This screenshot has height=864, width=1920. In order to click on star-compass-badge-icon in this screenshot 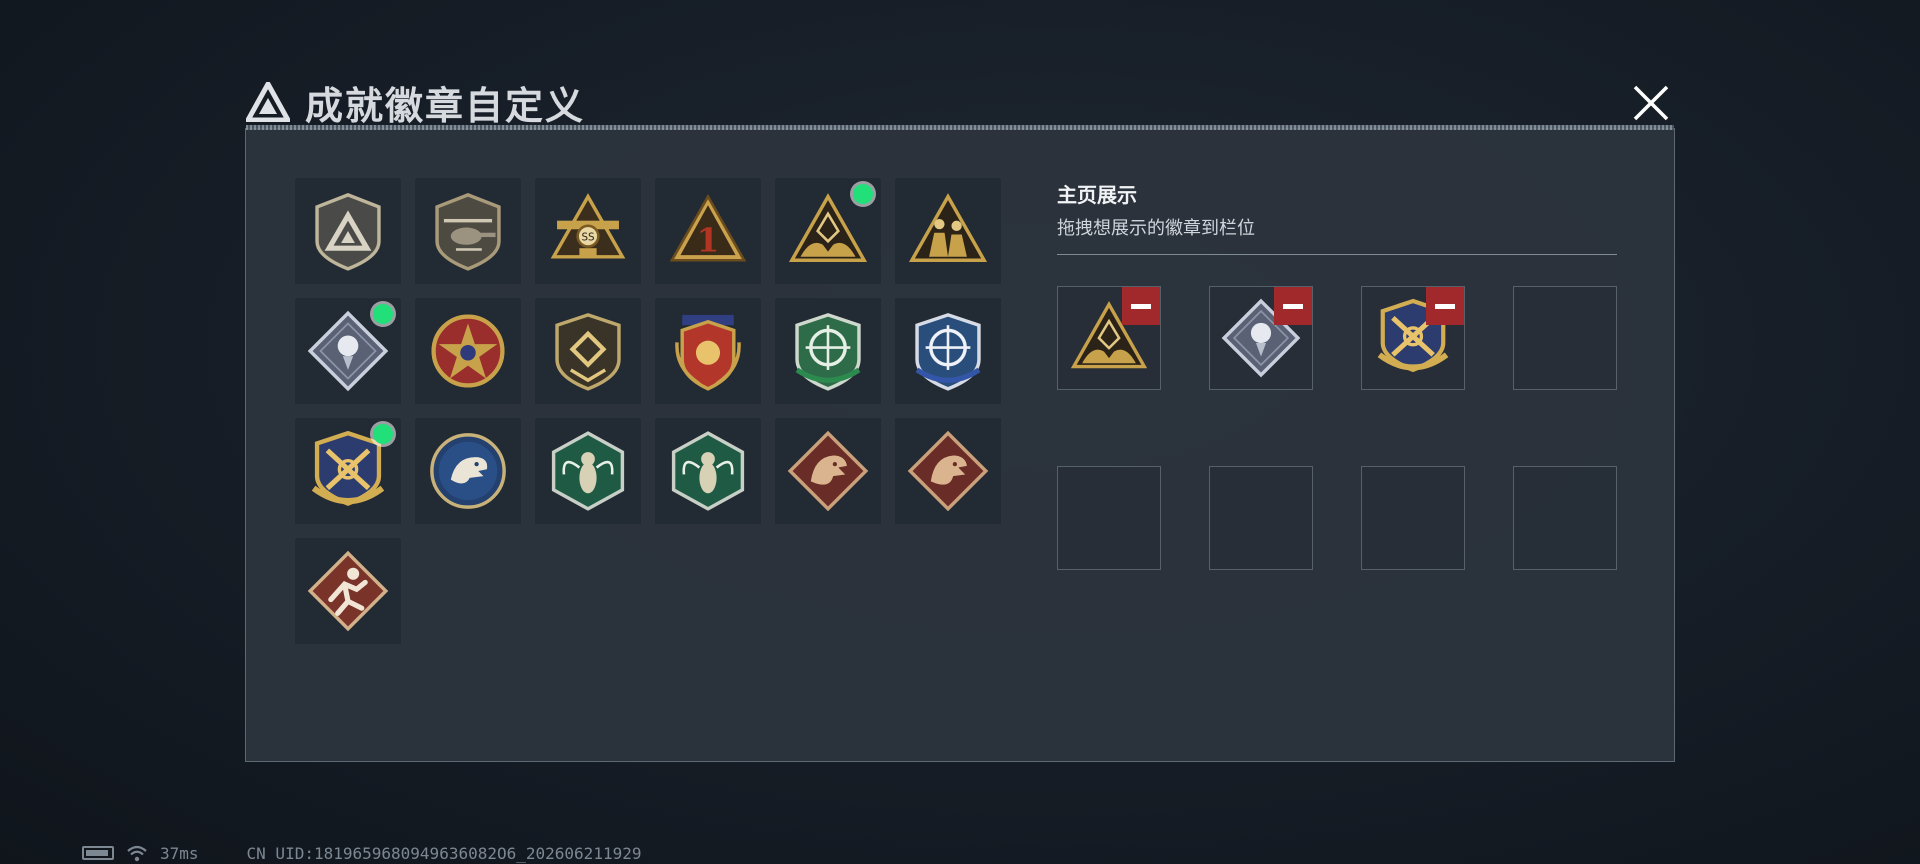, I will do `click(468, 351)`.